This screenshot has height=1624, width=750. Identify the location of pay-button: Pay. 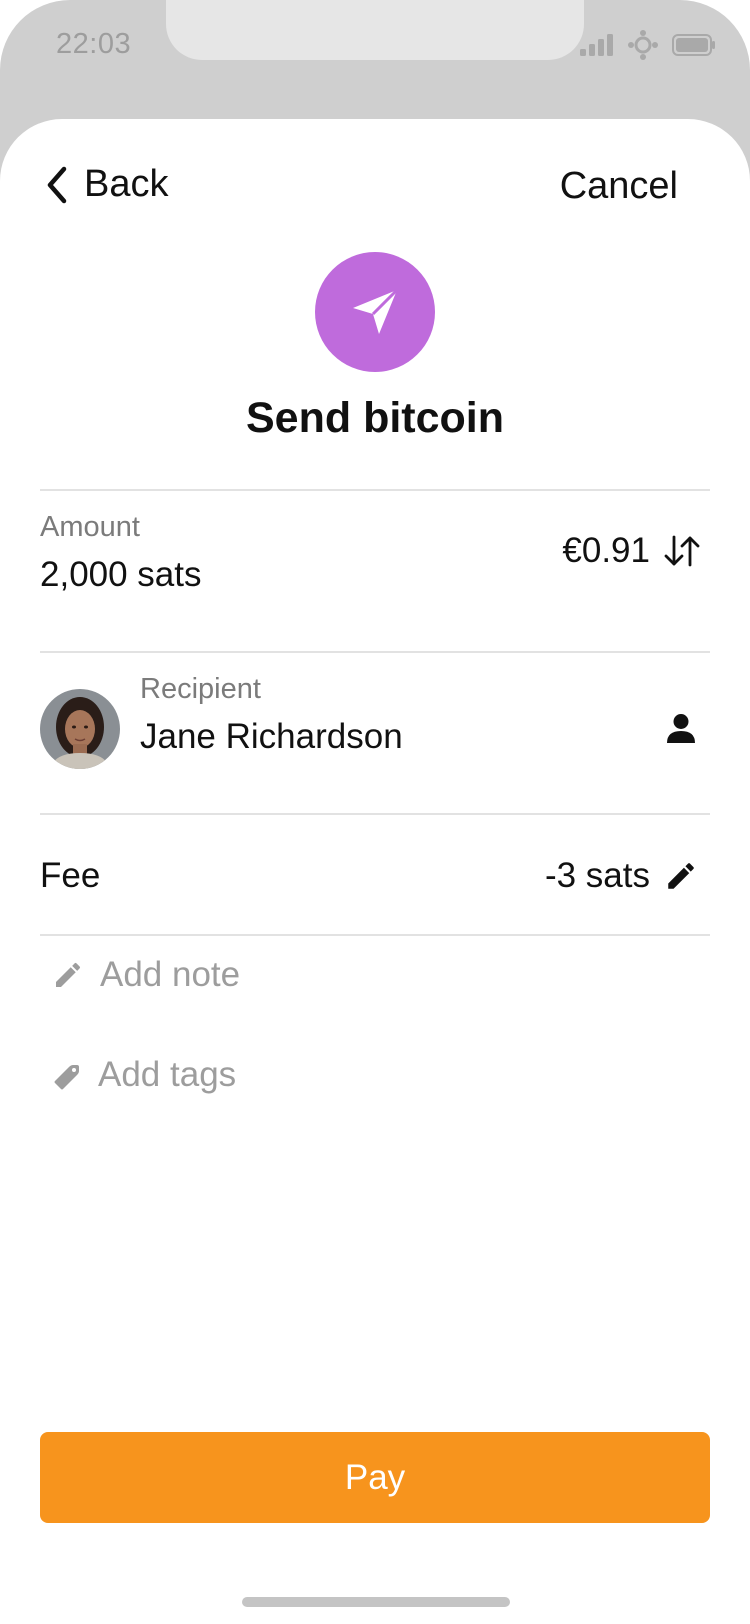
(375, 1477).